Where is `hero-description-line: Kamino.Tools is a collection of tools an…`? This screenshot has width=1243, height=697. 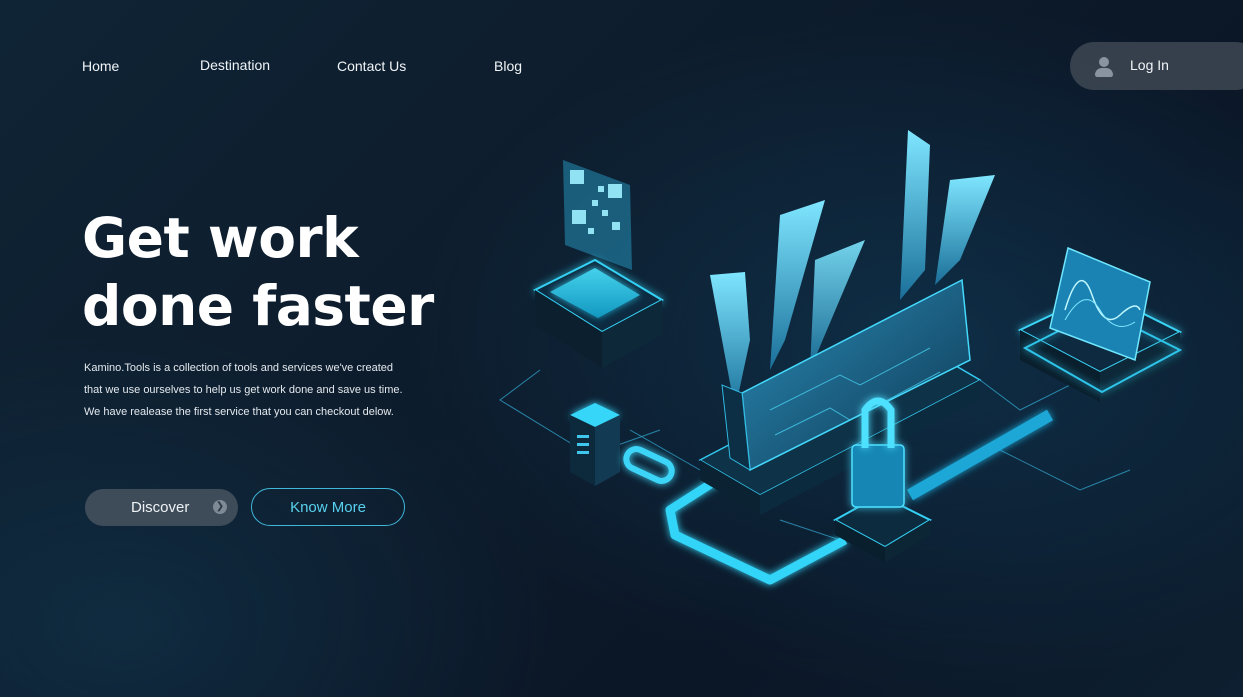
hero-description-line: Kamino.Tools is a collection of tools an… is located at coordinates (239, 368).